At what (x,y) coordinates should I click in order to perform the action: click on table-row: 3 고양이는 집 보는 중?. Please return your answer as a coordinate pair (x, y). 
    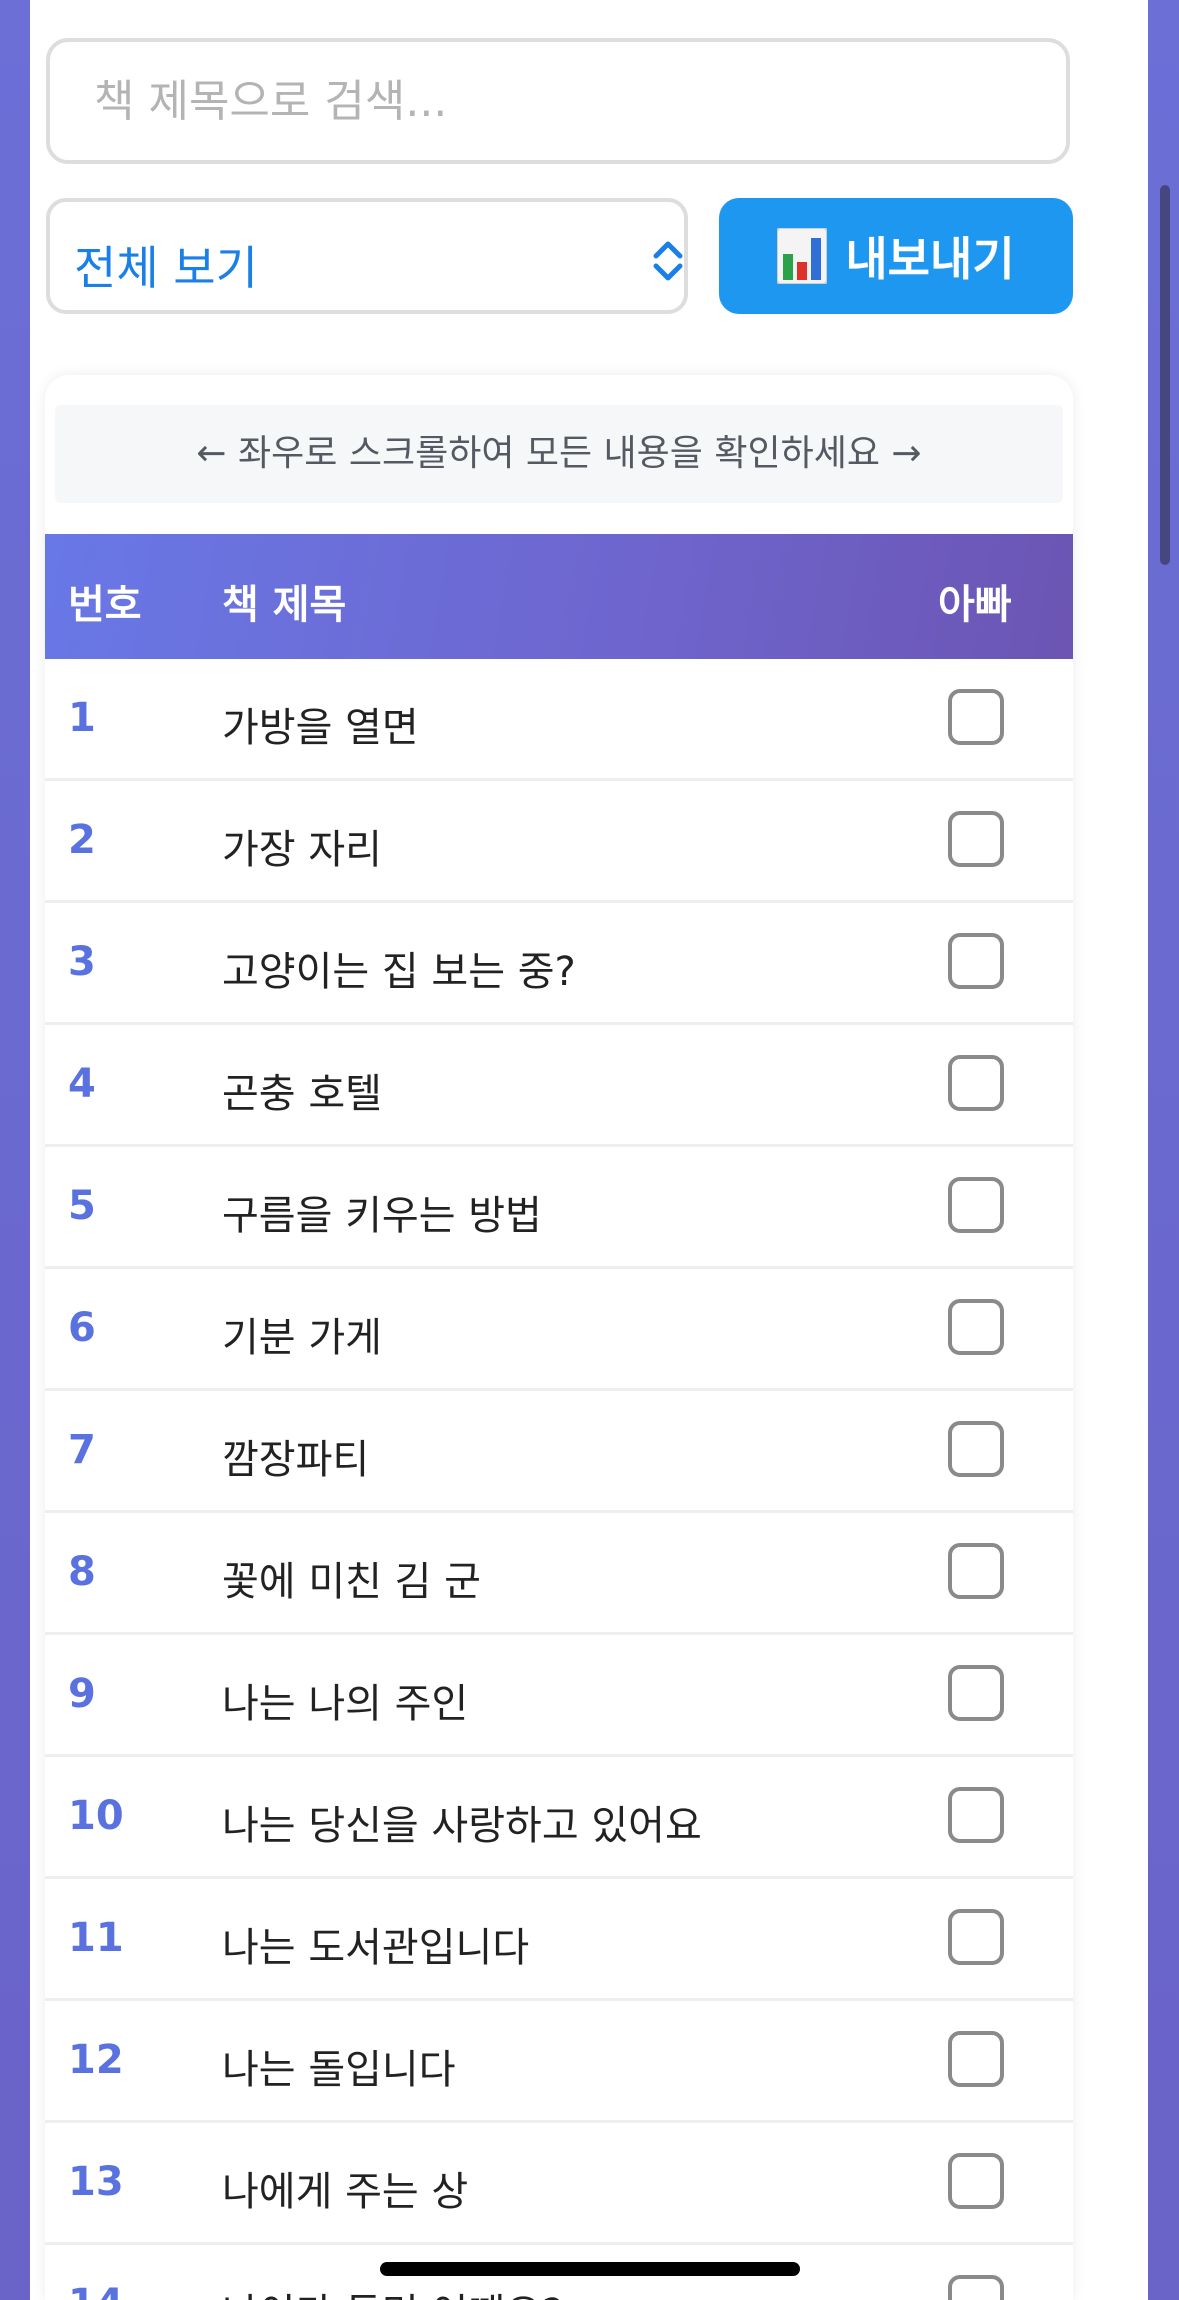
    Looking at the image, I should click on (559, 964).